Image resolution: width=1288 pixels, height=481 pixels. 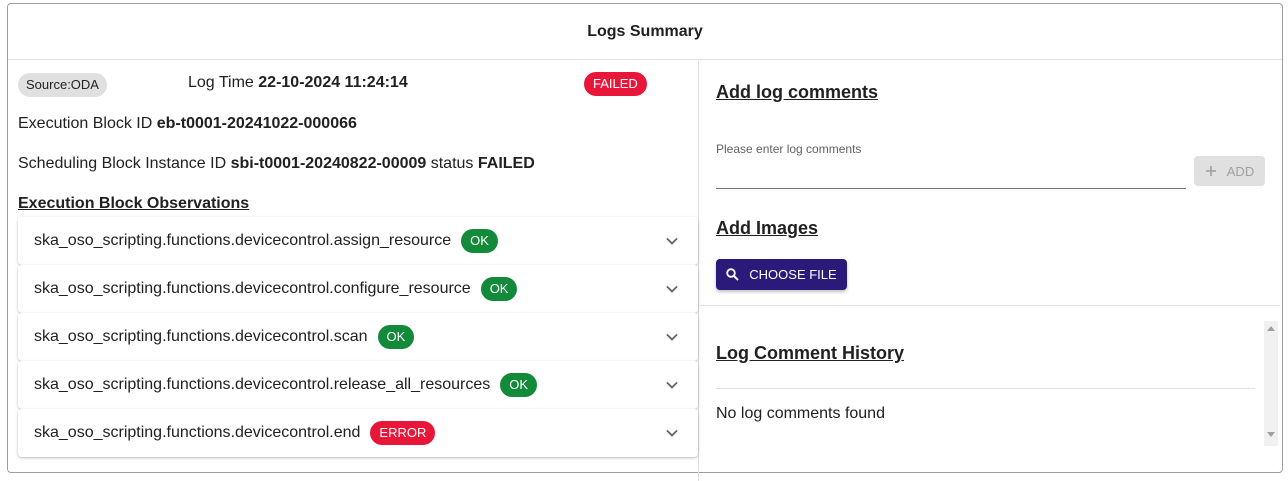 What do you see at coordinates (1240, 171) in the screenshot?
I see `add-button-label: ADD` at bounding box center [1240, 171].